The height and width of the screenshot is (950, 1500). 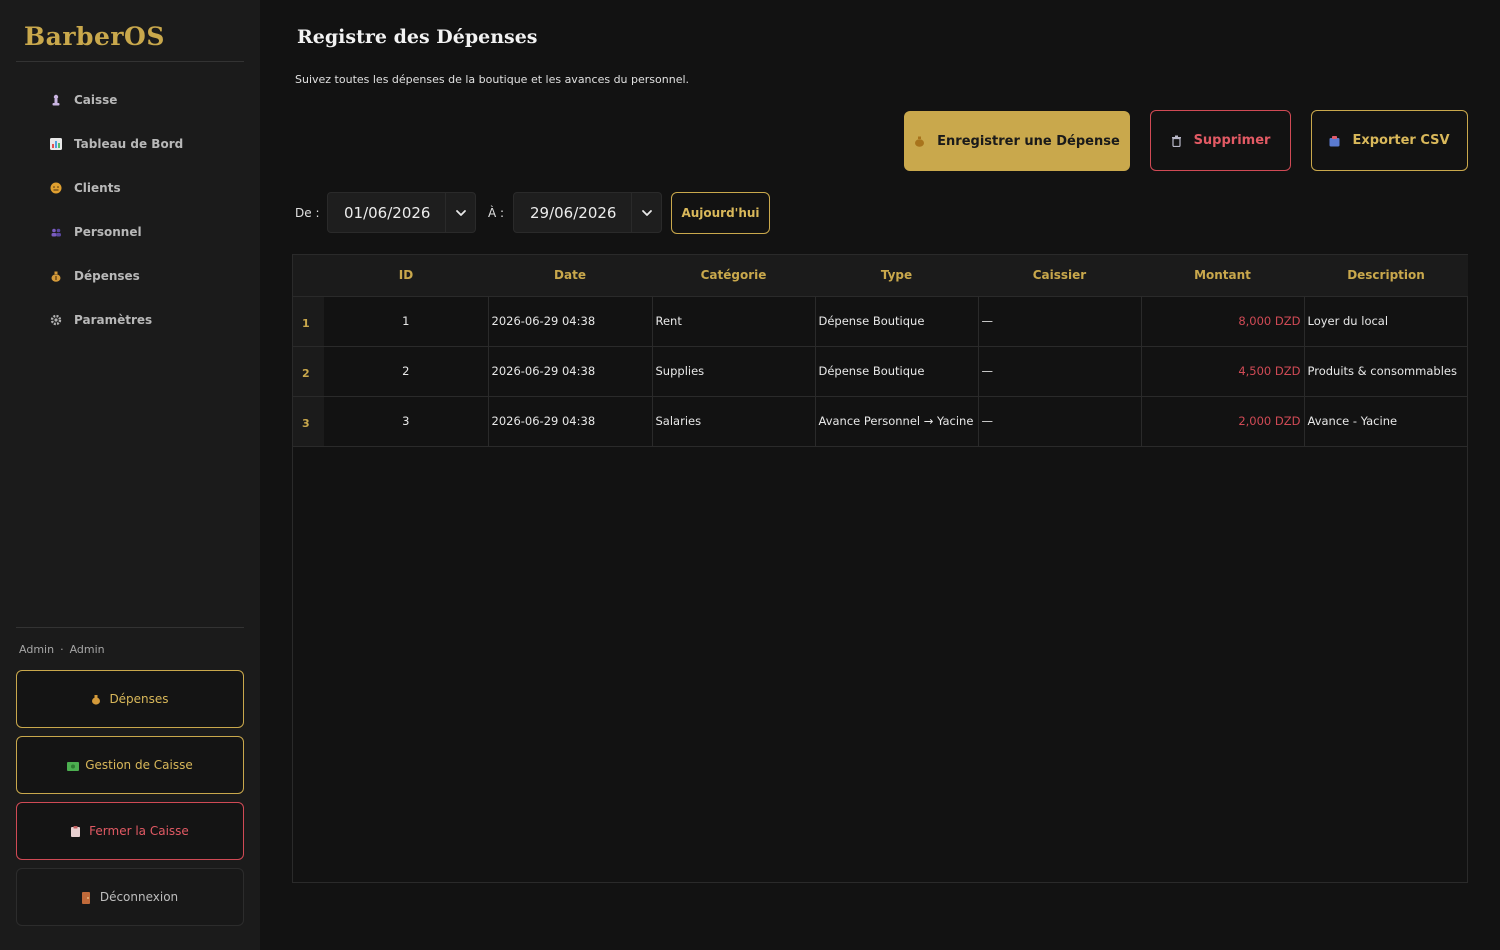 I want to click on user-info: Admin · Admin, so click(x=62, y=649).